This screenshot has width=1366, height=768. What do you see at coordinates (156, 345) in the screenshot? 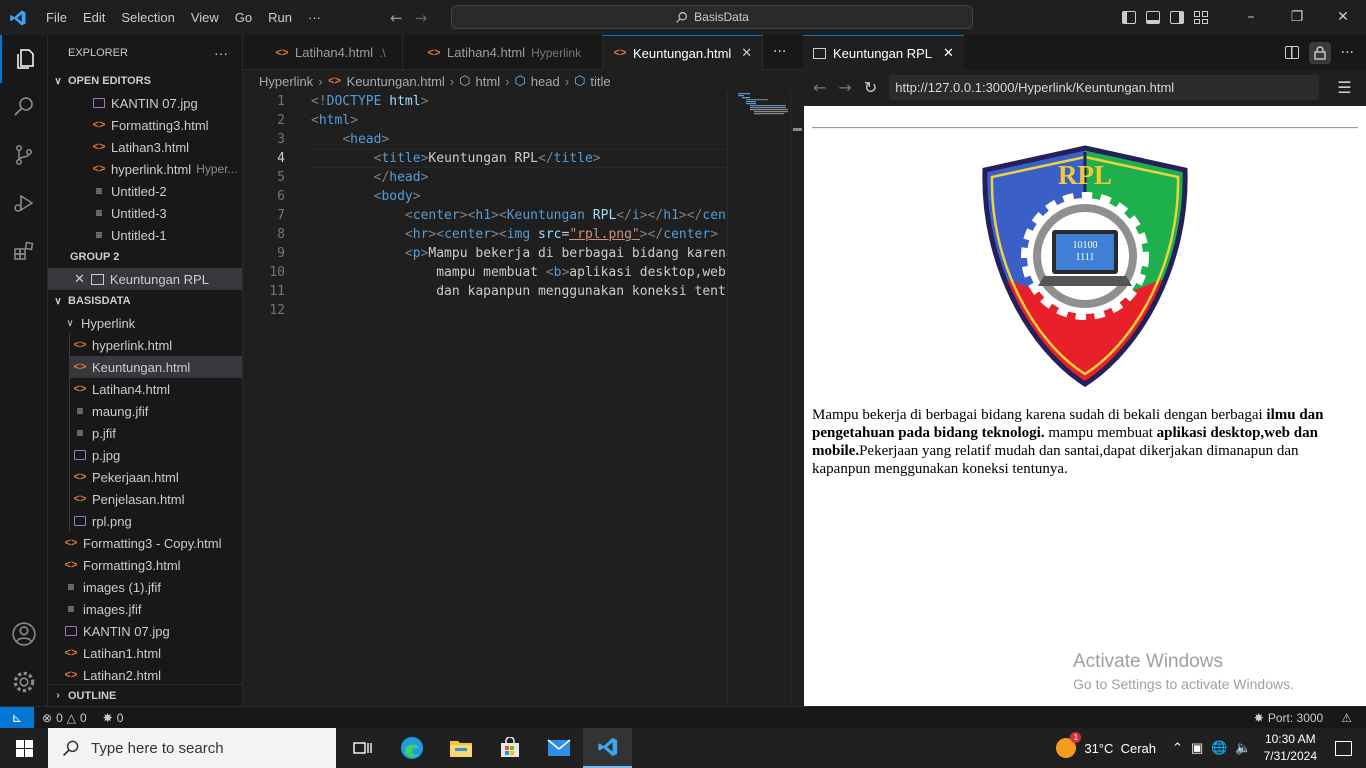
I see `file-item: <> hyperlink.html` at bounding box center [156, 345].